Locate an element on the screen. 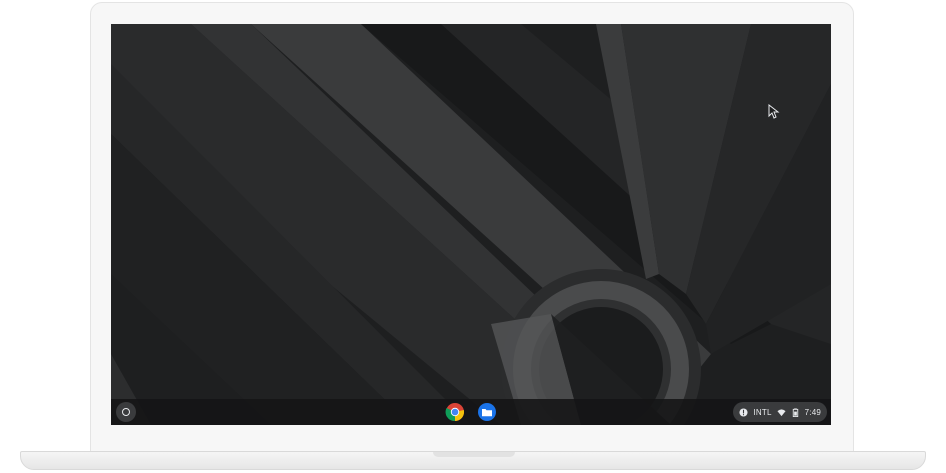 The image size is (946, 473). laptop-base is located at coordinates (473, 460).